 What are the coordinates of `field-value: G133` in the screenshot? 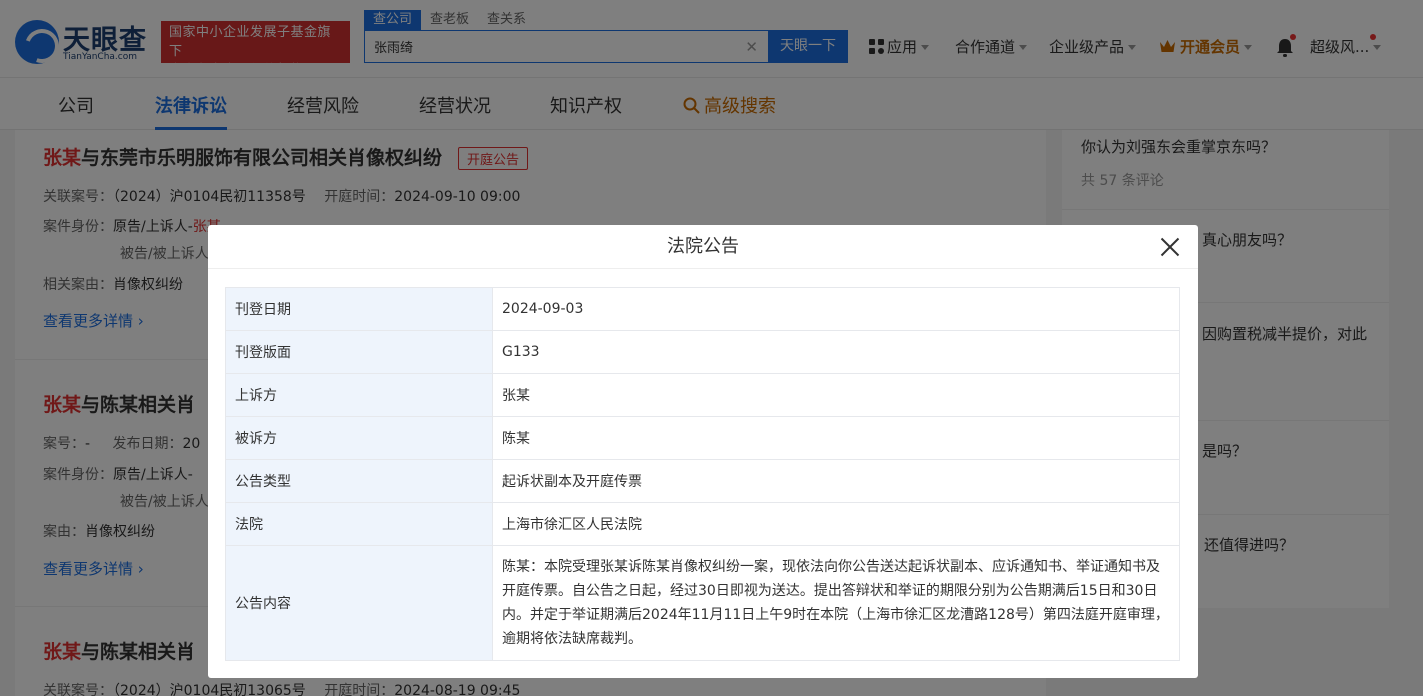 It's located at (836, 352).